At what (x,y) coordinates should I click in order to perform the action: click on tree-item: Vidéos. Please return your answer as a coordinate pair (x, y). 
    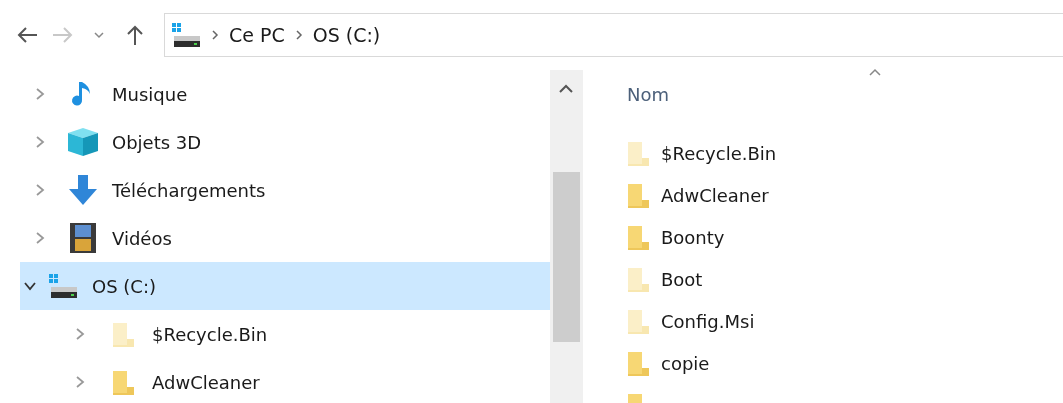
    Looking at the image, I should click on (275, 238).